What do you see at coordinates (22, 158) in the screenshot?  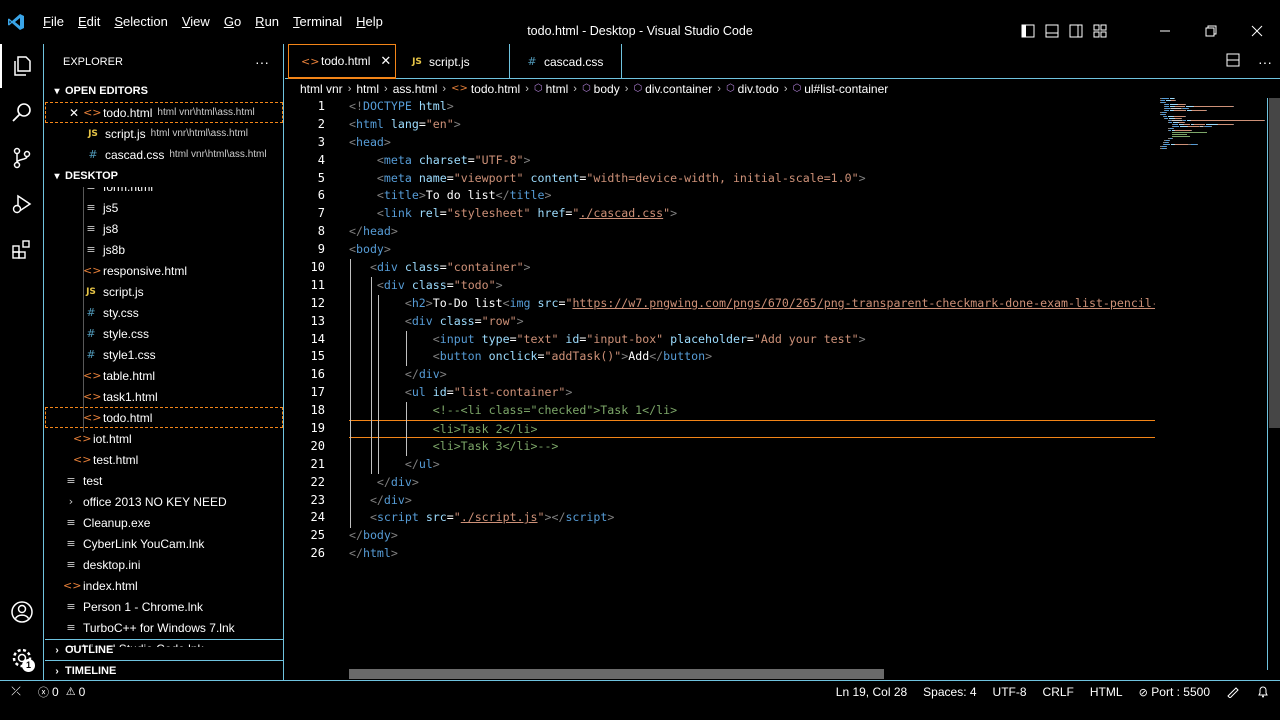 I see `source-control-icon` at bounding box center [22, 158].